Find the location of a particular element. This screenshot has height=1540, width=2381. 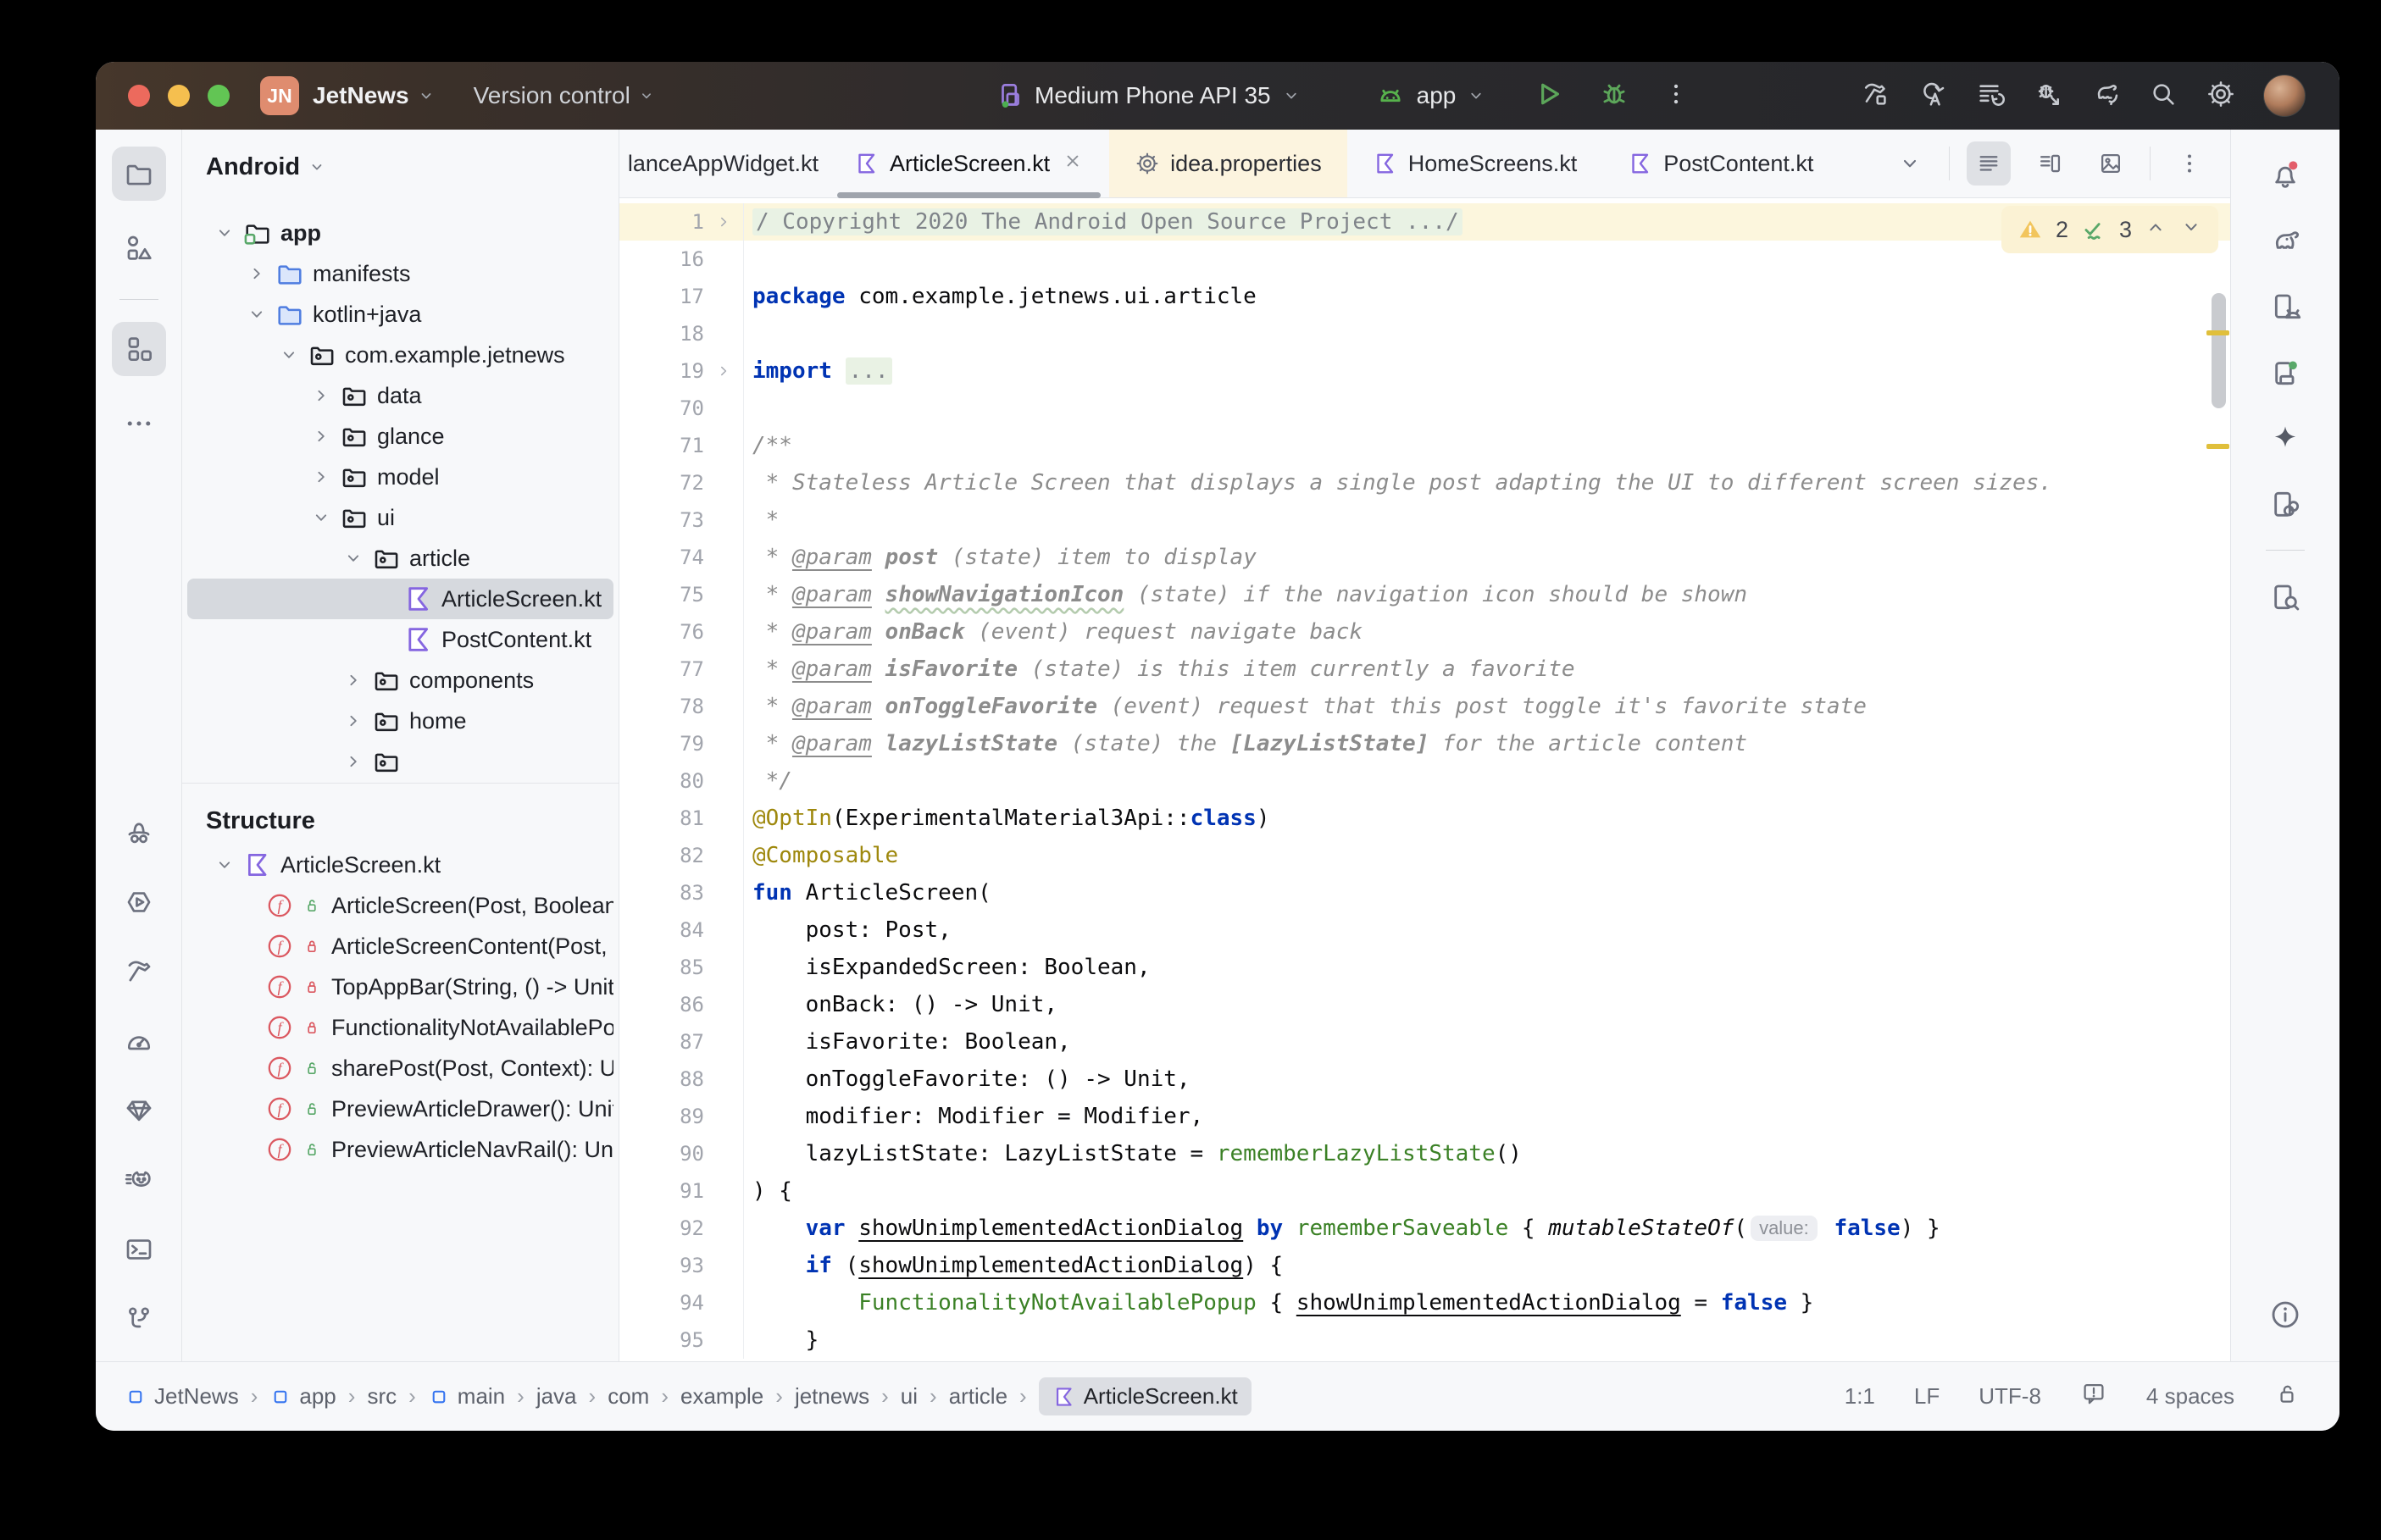

editor-scrollbar is located at coordinates (2217, 809).